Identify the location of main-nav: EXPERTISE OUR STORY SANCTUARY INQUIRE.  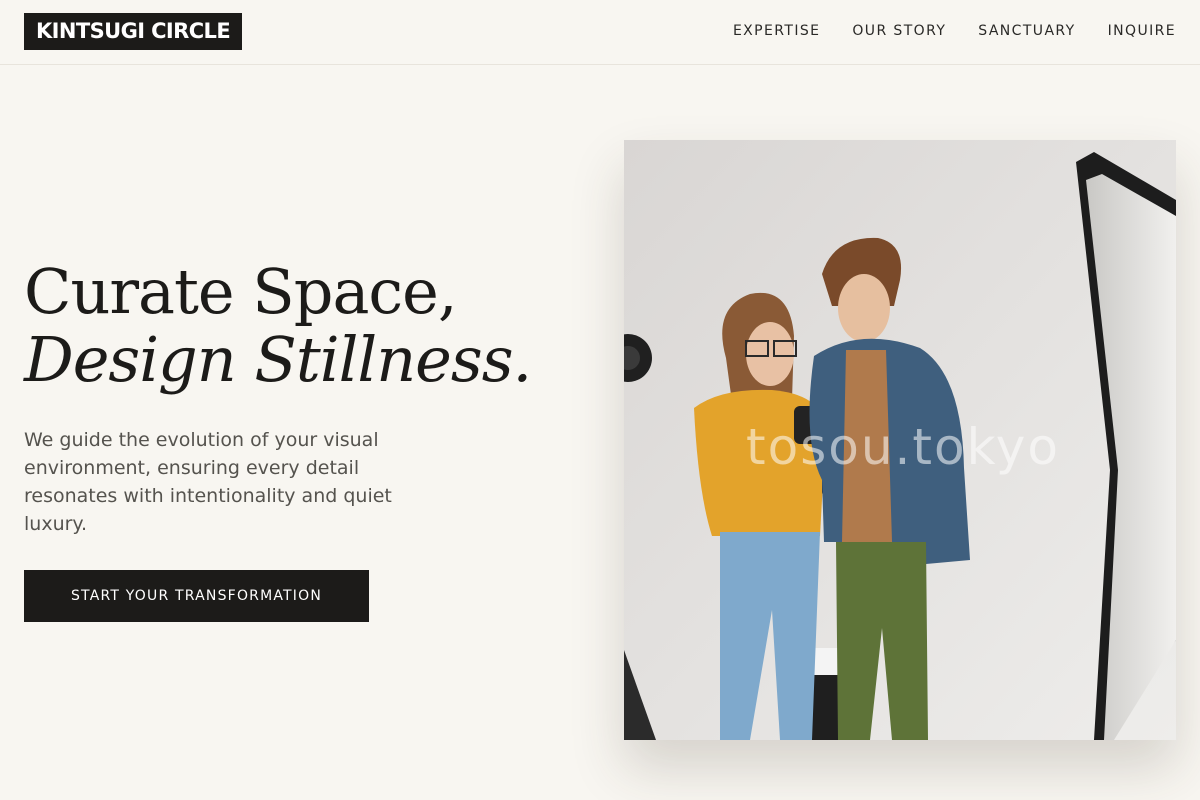
(954, 31).